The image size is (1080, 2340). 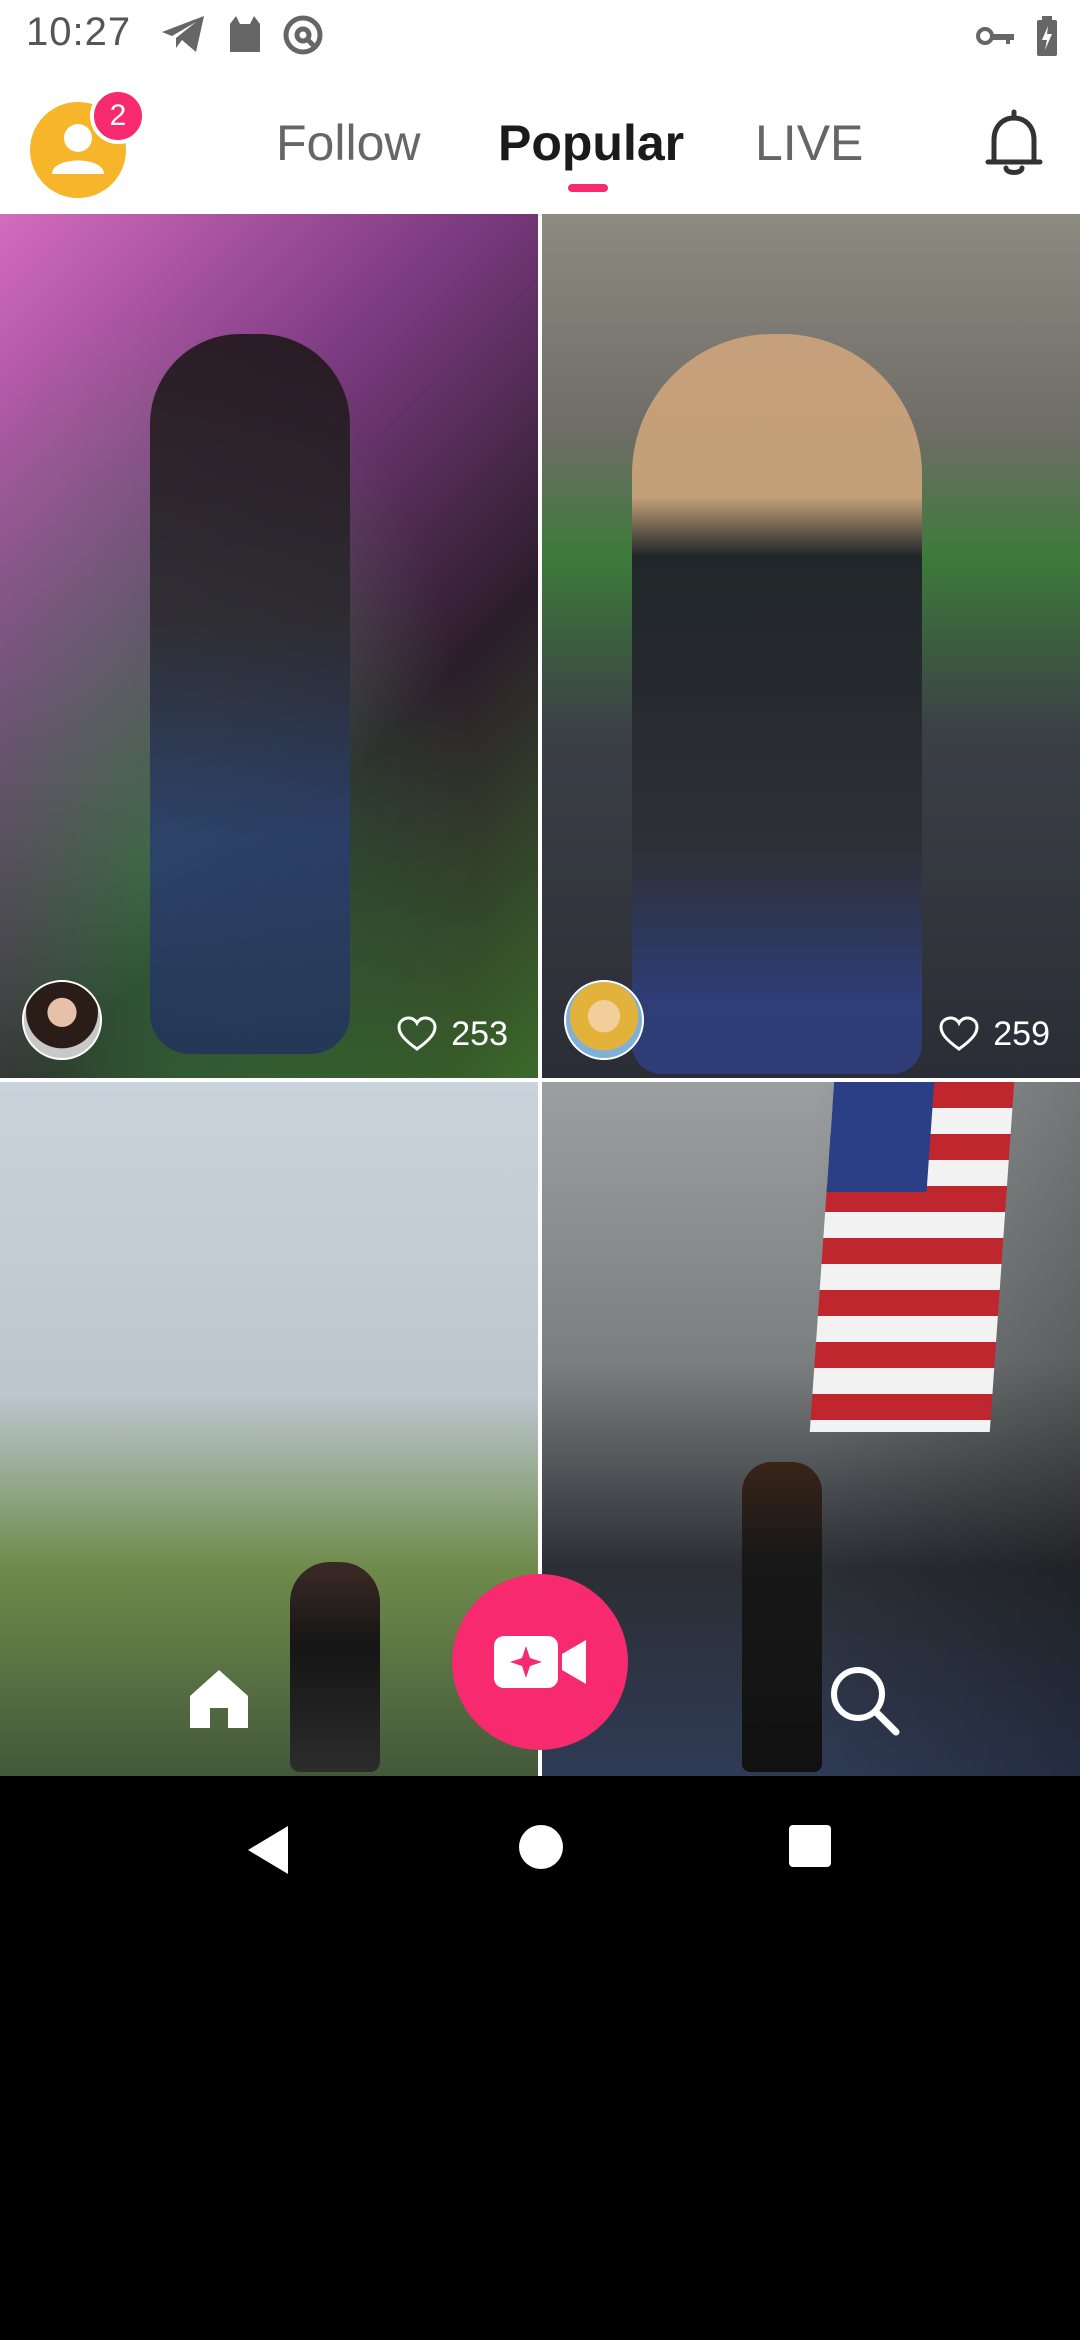 I want to click on create-video-button, so click(x=540, y=1662).